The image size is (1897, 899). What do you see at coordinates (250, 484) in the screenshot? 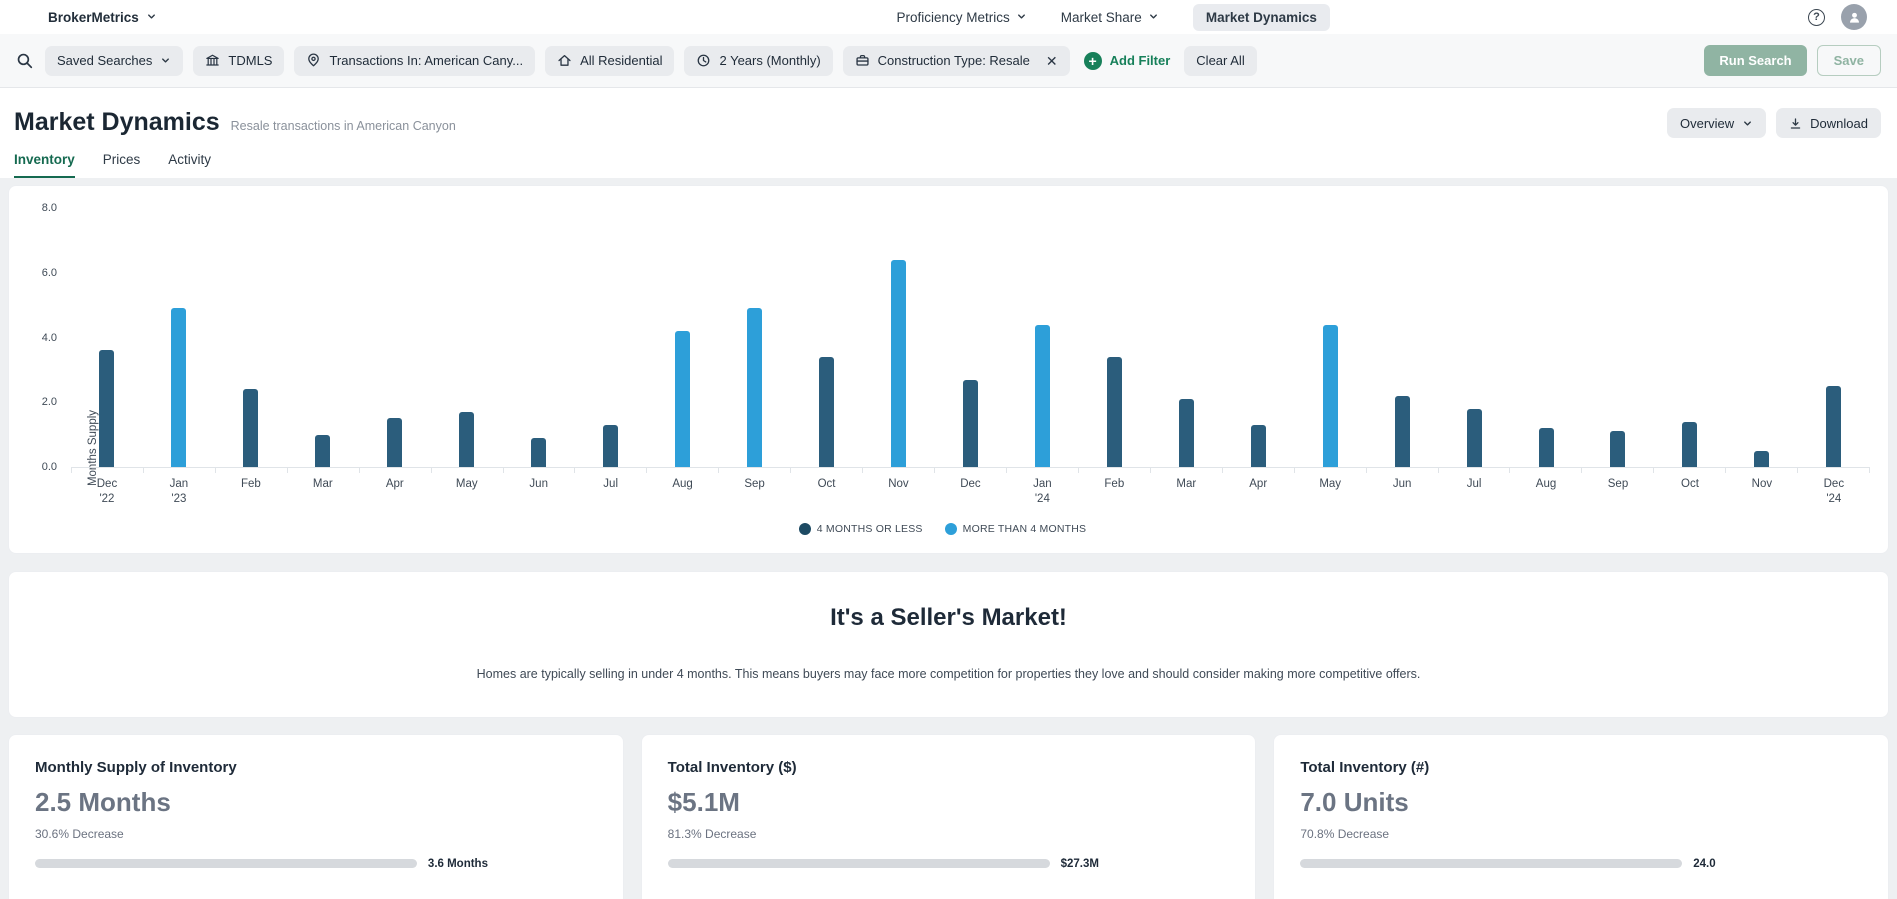
I see `x-label-Feb: Feb` at bounding box center [250, 484].